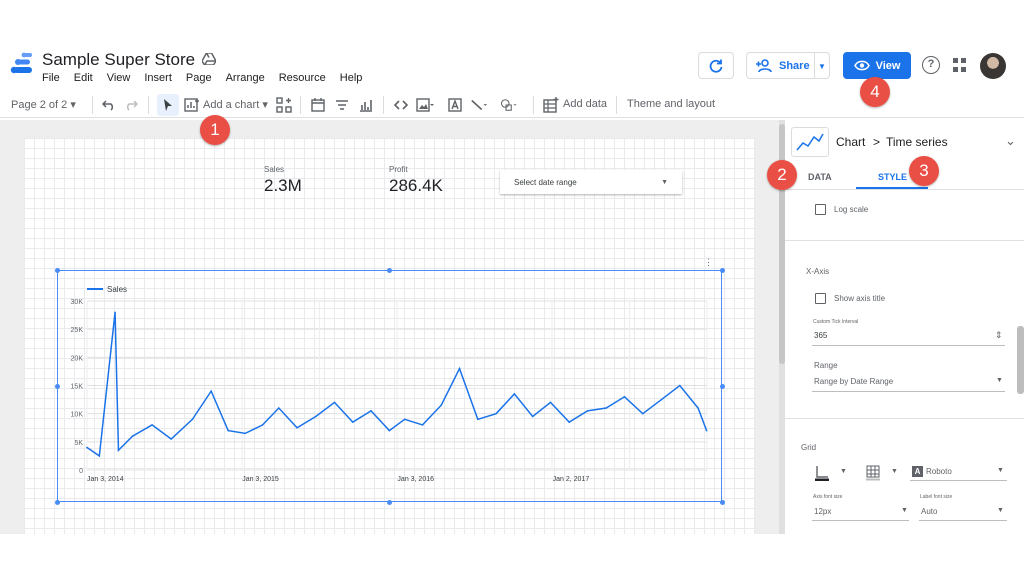 The height and width of the screenshot is (576, 1024). I want to click on y-tick-label: 10K, so click(77, 415).